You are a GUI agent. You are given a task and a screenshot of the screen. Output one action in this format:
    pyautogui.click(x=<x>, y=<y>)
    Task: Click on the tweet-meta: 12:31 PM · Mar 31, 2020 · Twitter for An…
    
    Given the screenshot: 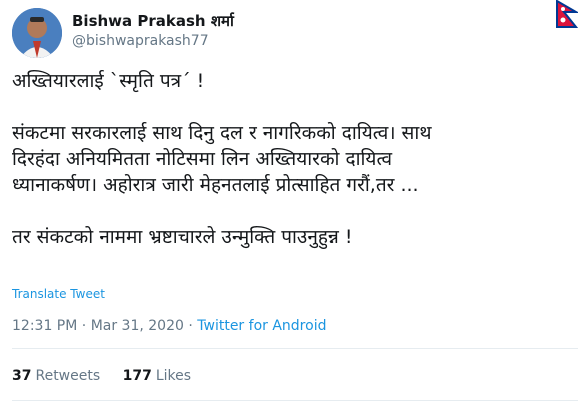 What is the action you would take?
    pyautogui.click(x=169, y=326)
    